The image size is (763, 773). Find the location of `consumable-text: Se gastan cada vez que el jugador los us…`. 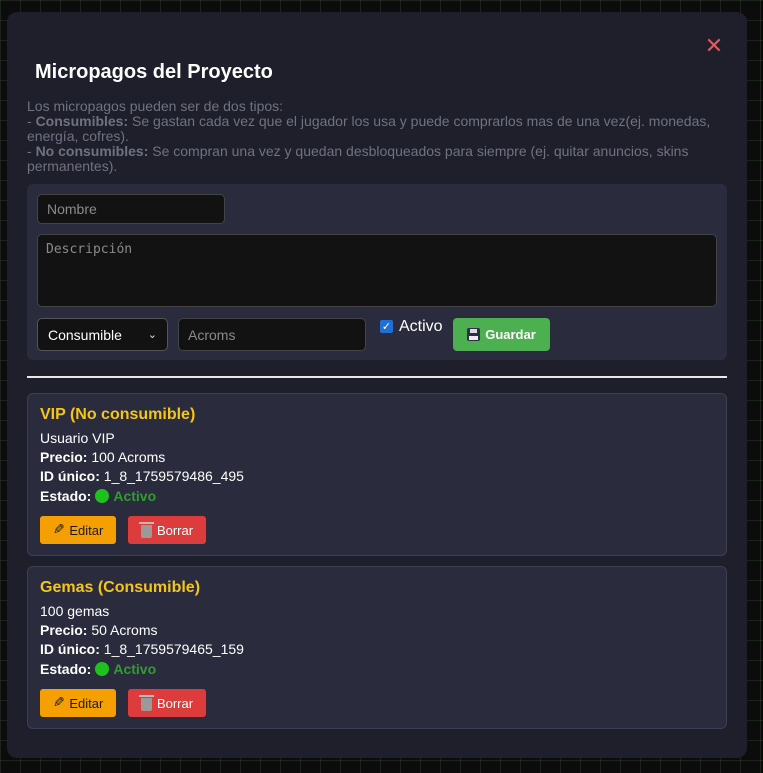

consumable-text: Se gastan cada vez que el jugador los us… is located at coordinates (369, 128).